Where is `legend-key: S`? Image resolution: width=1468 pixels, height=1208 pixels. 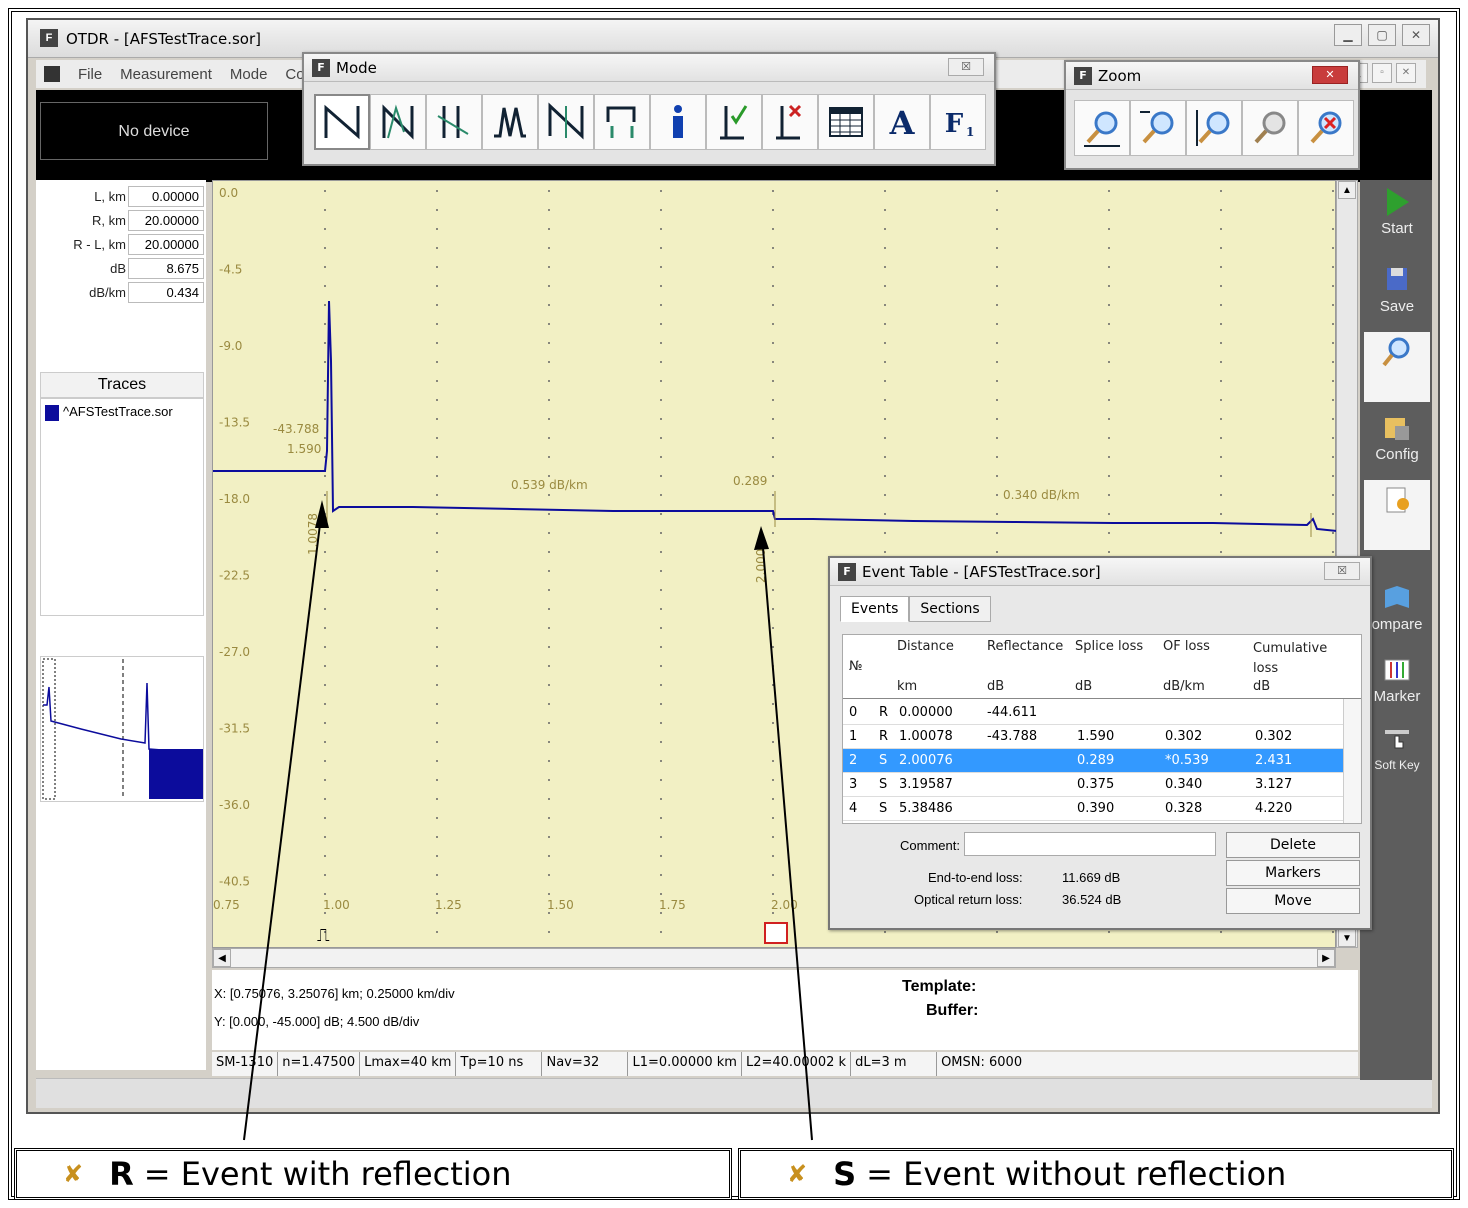 legend-key: S is located at coordinates (845, 1174).